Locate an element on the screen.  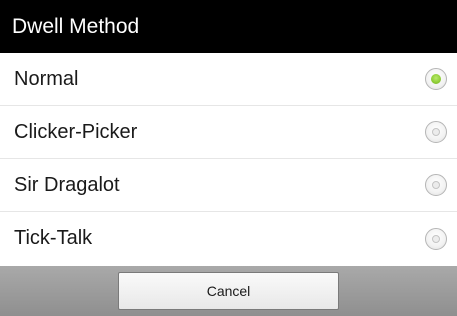
option-label: Tick-Talk is located at coordinates (53, 238).